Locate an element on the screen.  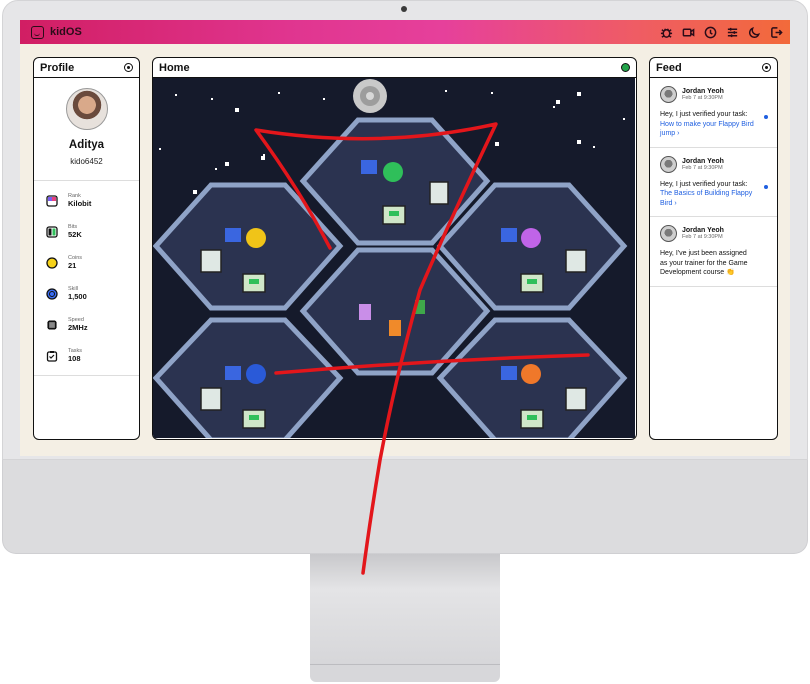
feed-title: Feed is located at coordinates (669, 67).